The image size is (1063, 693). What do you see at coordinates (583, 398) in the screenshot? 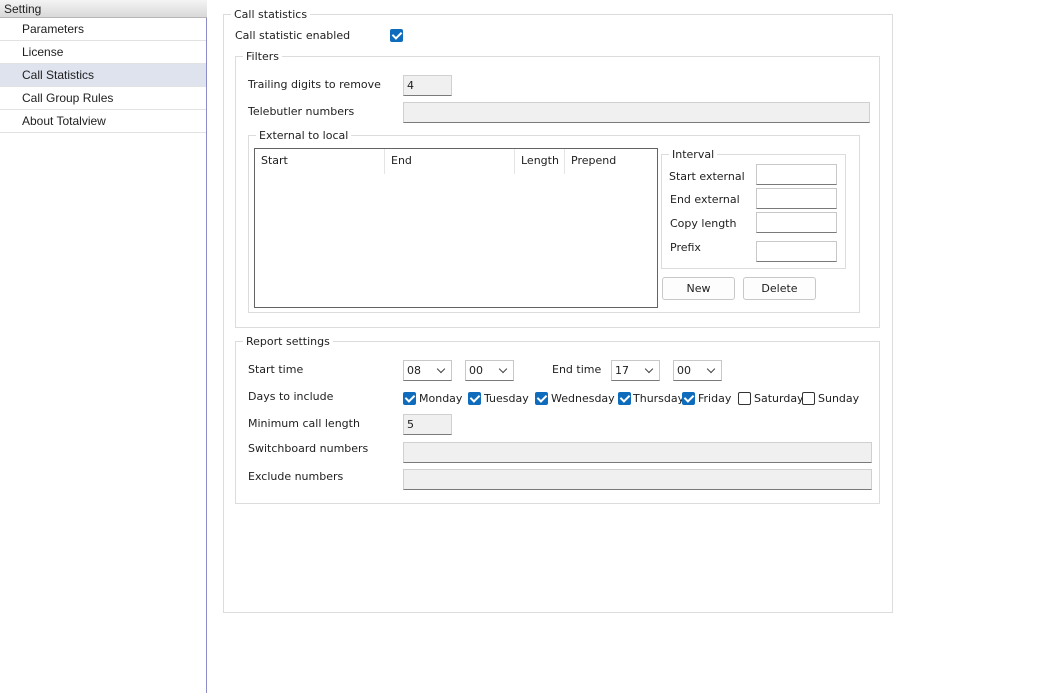
I see `wednesday-label: Wednesday` at bounding box center [583, 398].